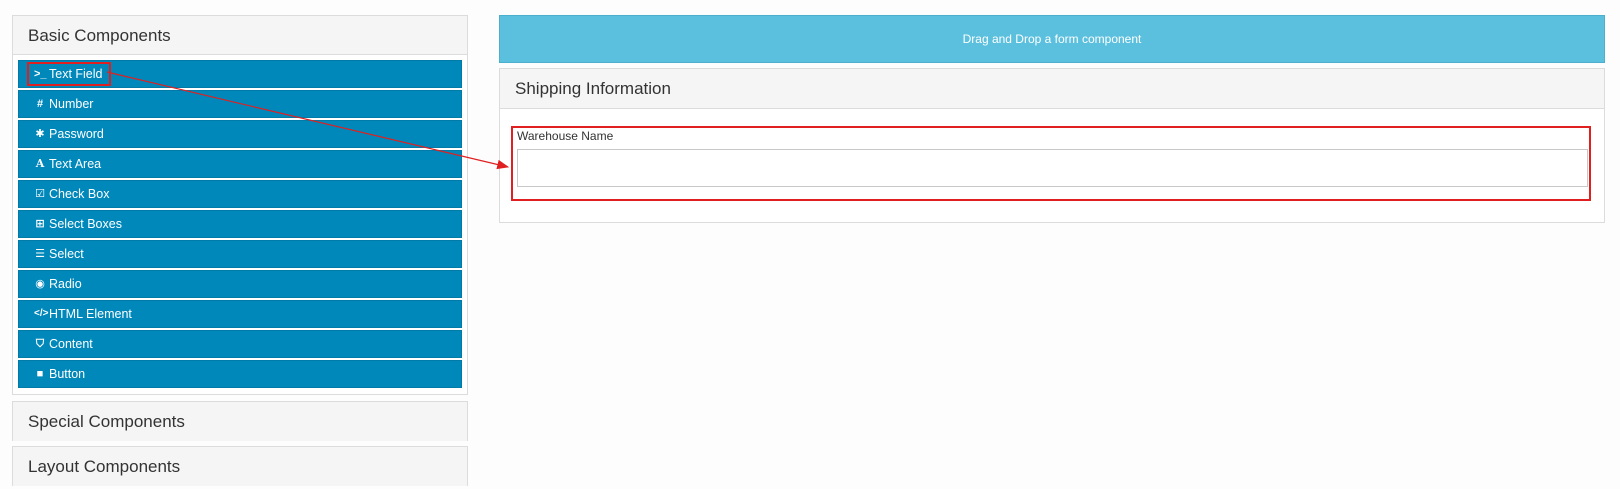 The image size is (1620, 489). What do you see at coordinates (40, 344) in the screenshot?
I see `html5-icon: ⛉` at bounding box center [40, 344].